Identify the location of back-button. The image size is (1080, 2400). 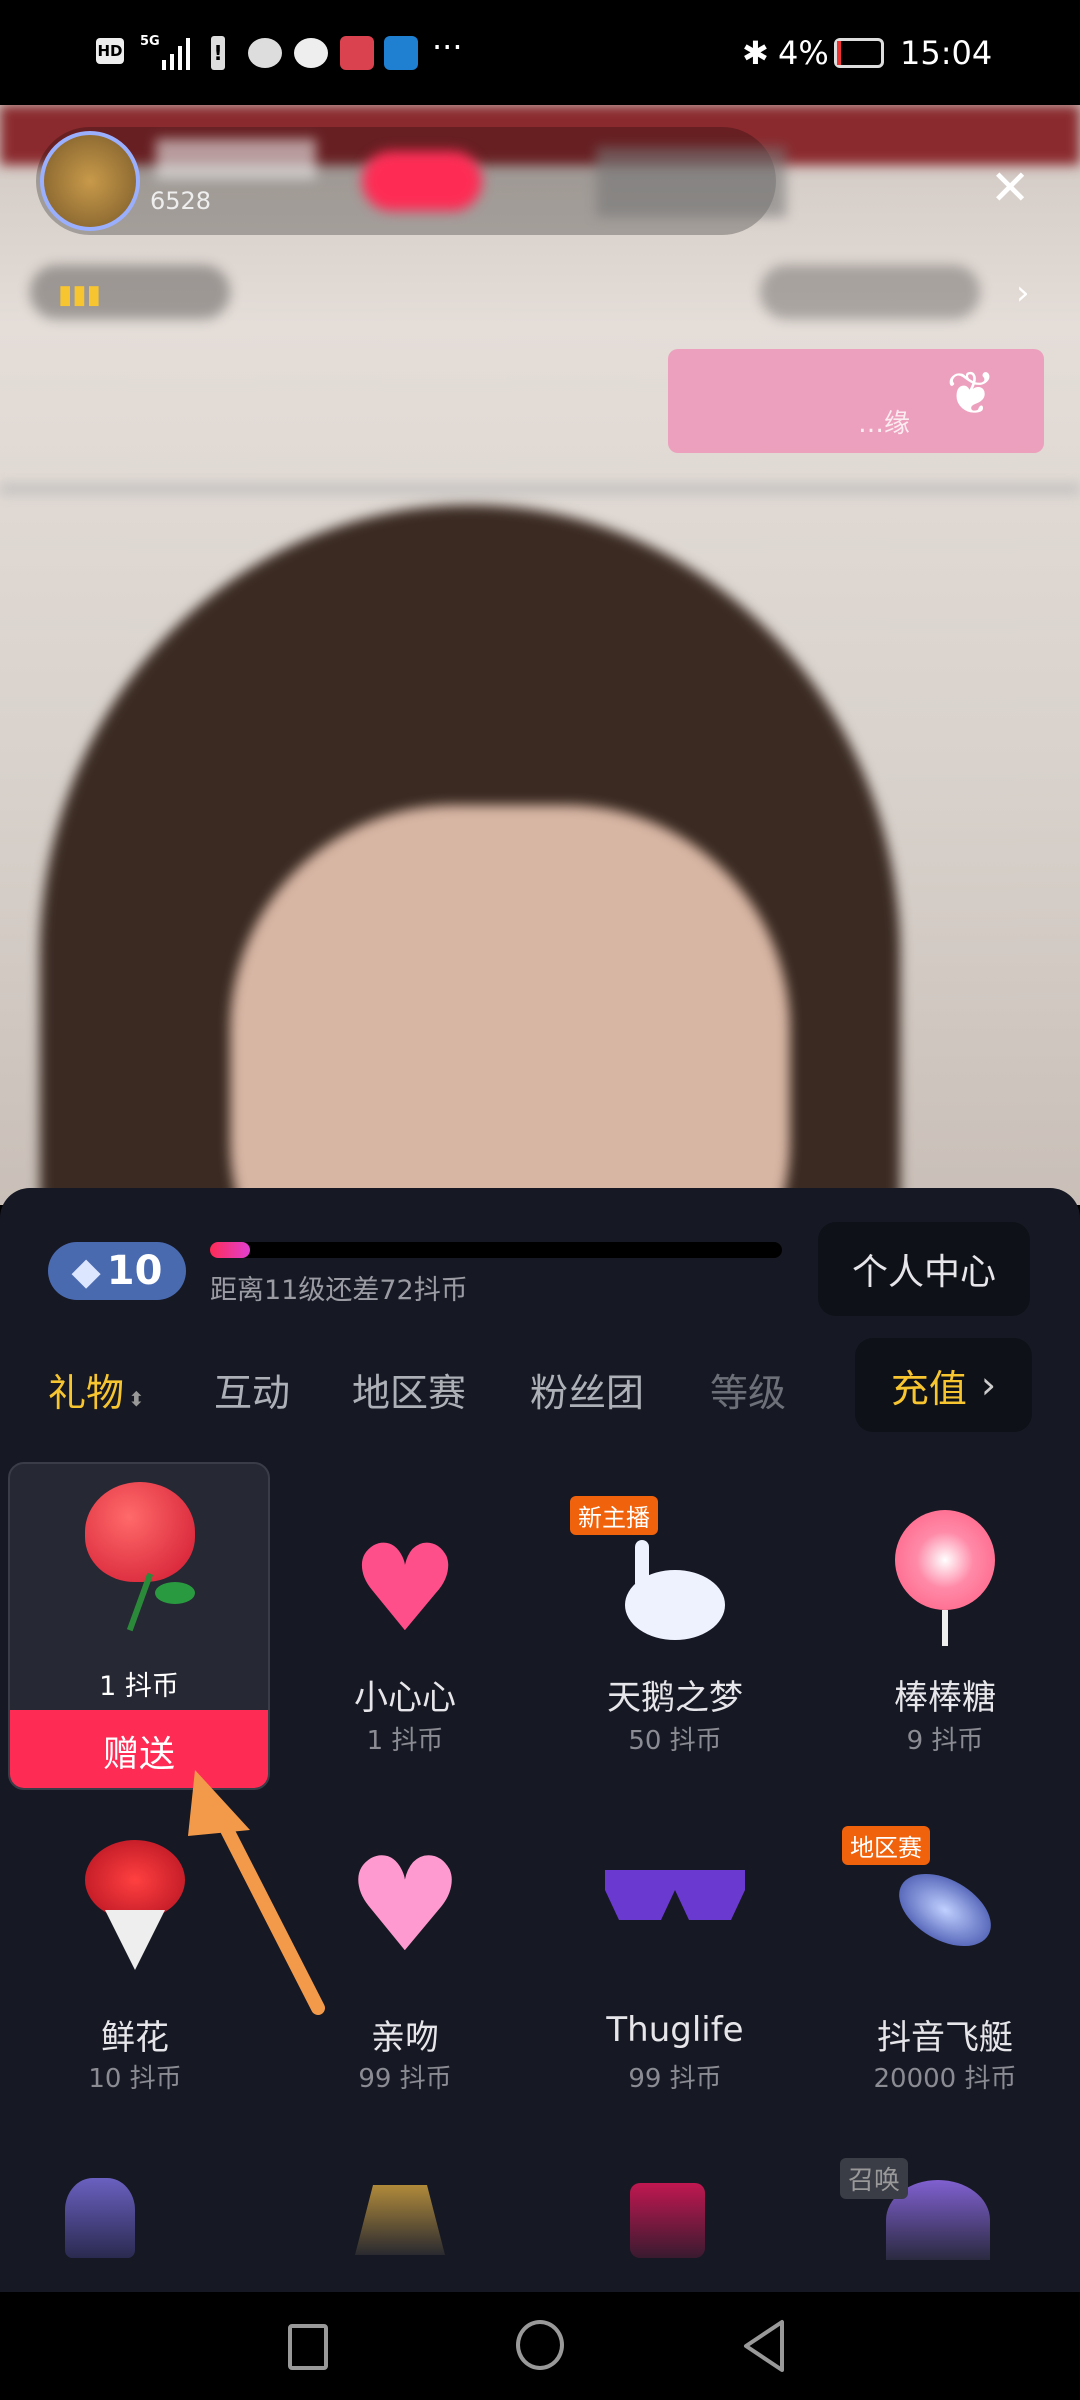
(764, 2346).